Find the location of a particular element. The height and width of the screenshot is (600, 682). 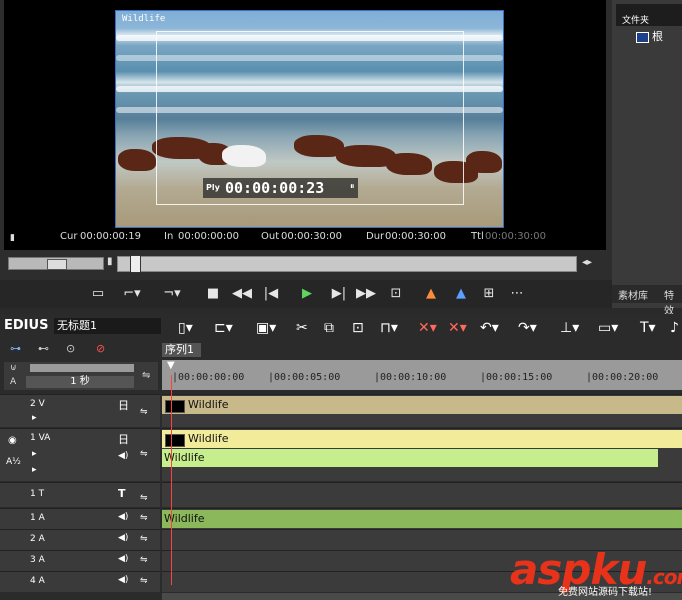

tab-sequence: 序列1 is located at coordinates (181, 350).